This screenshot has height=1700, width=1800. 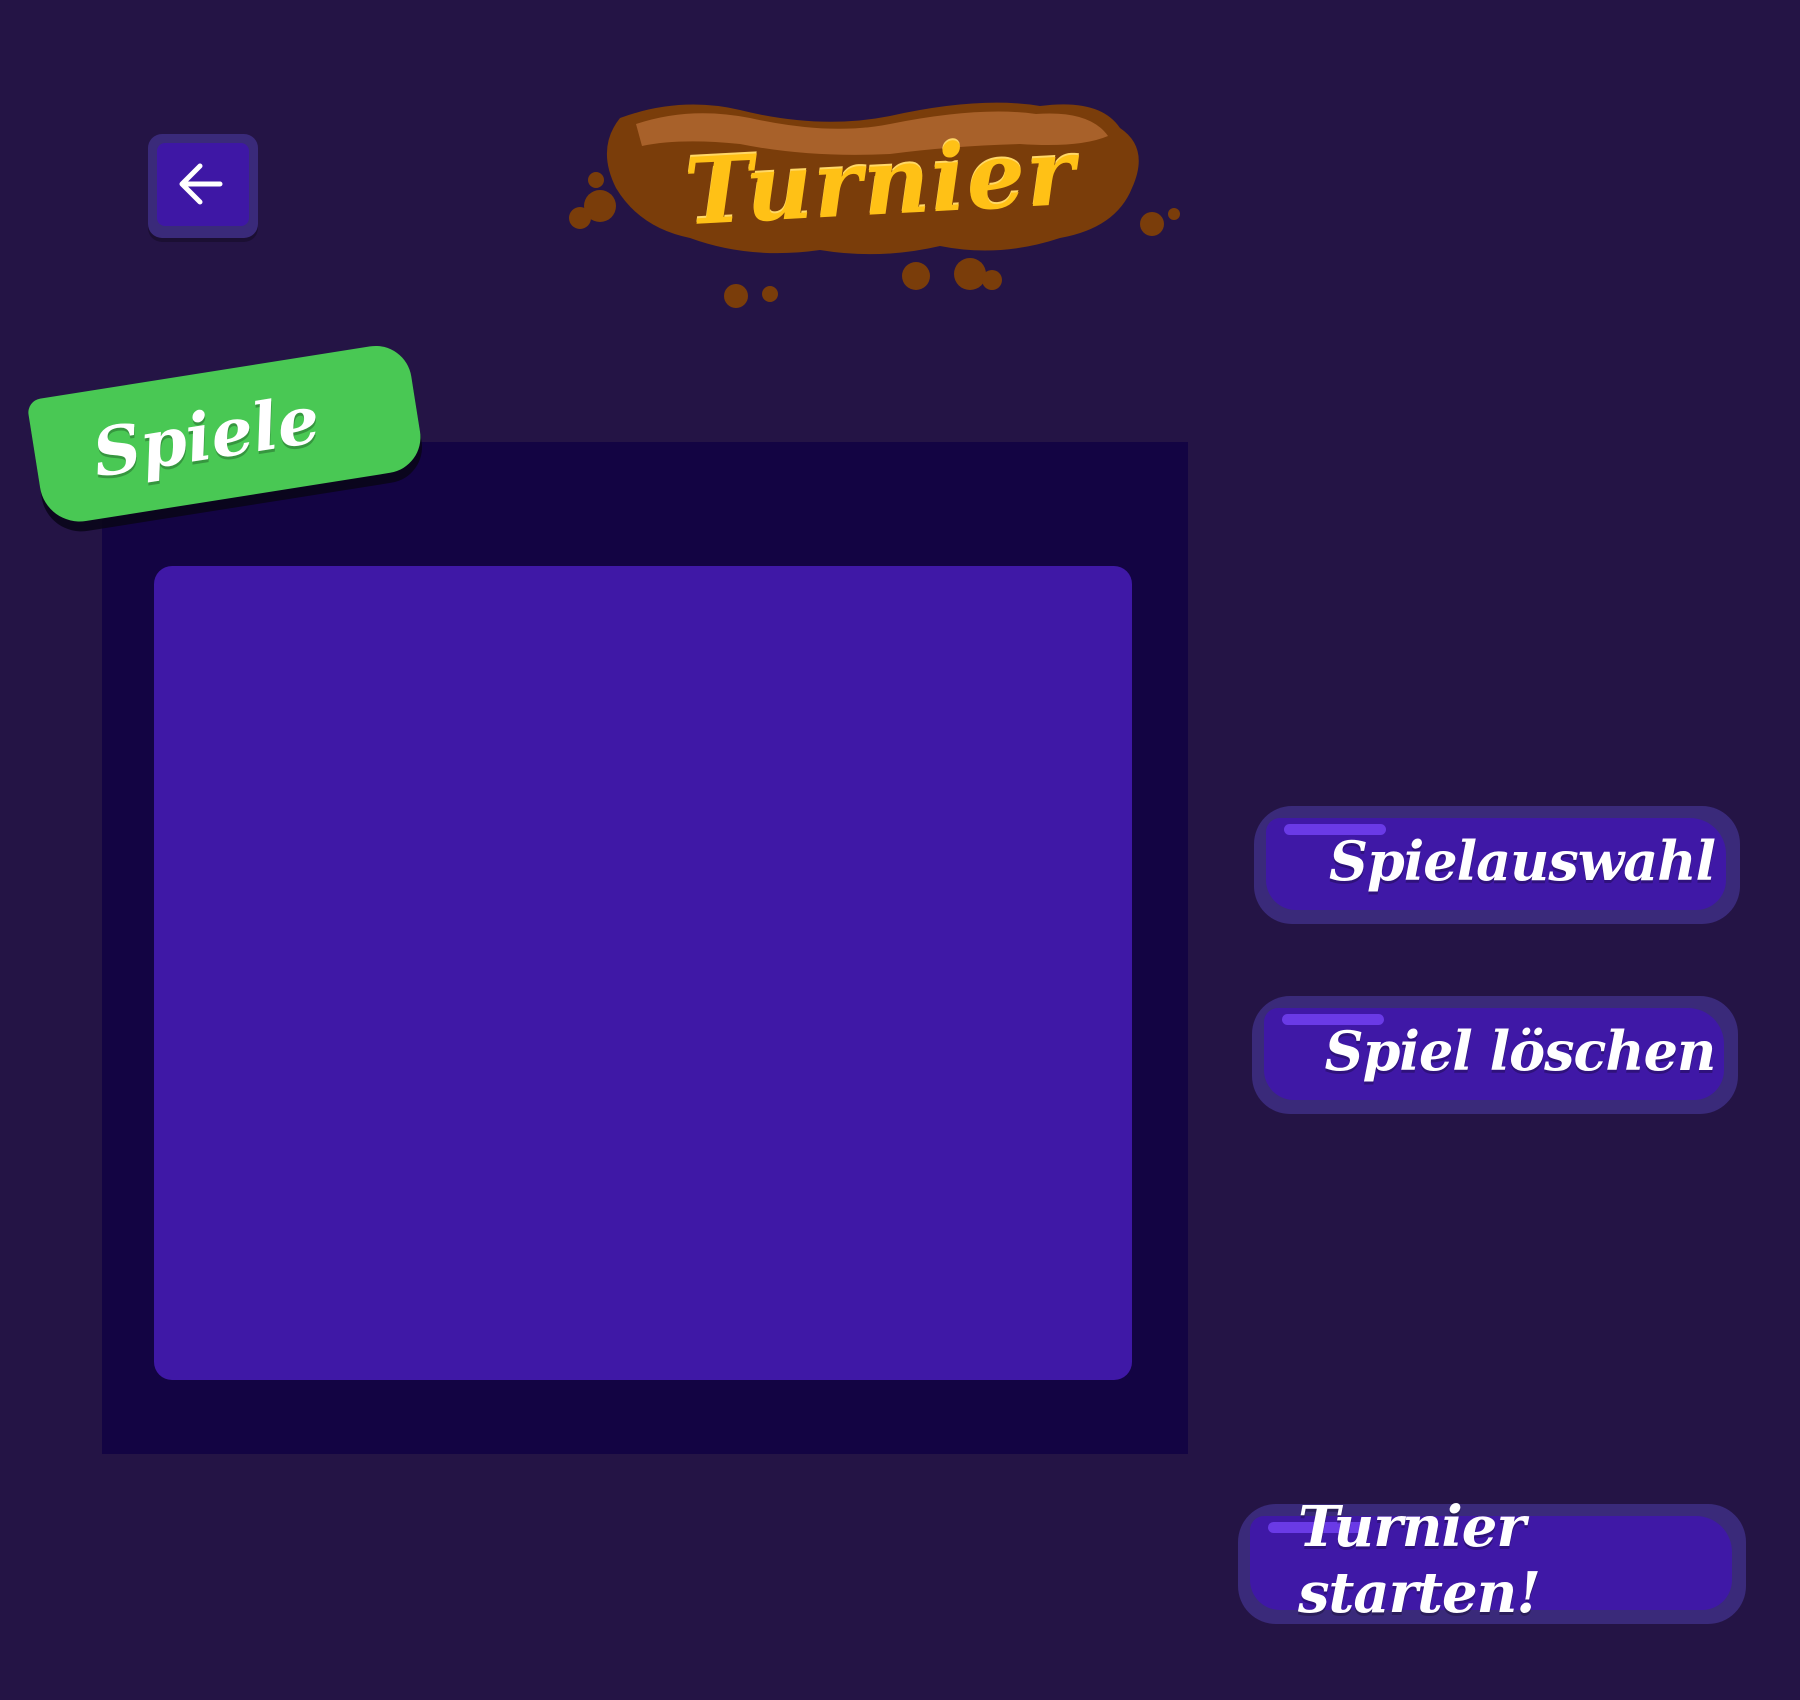 I want to click on delete-game-button: Spiel löschen, so click(x=1495, y=1055).